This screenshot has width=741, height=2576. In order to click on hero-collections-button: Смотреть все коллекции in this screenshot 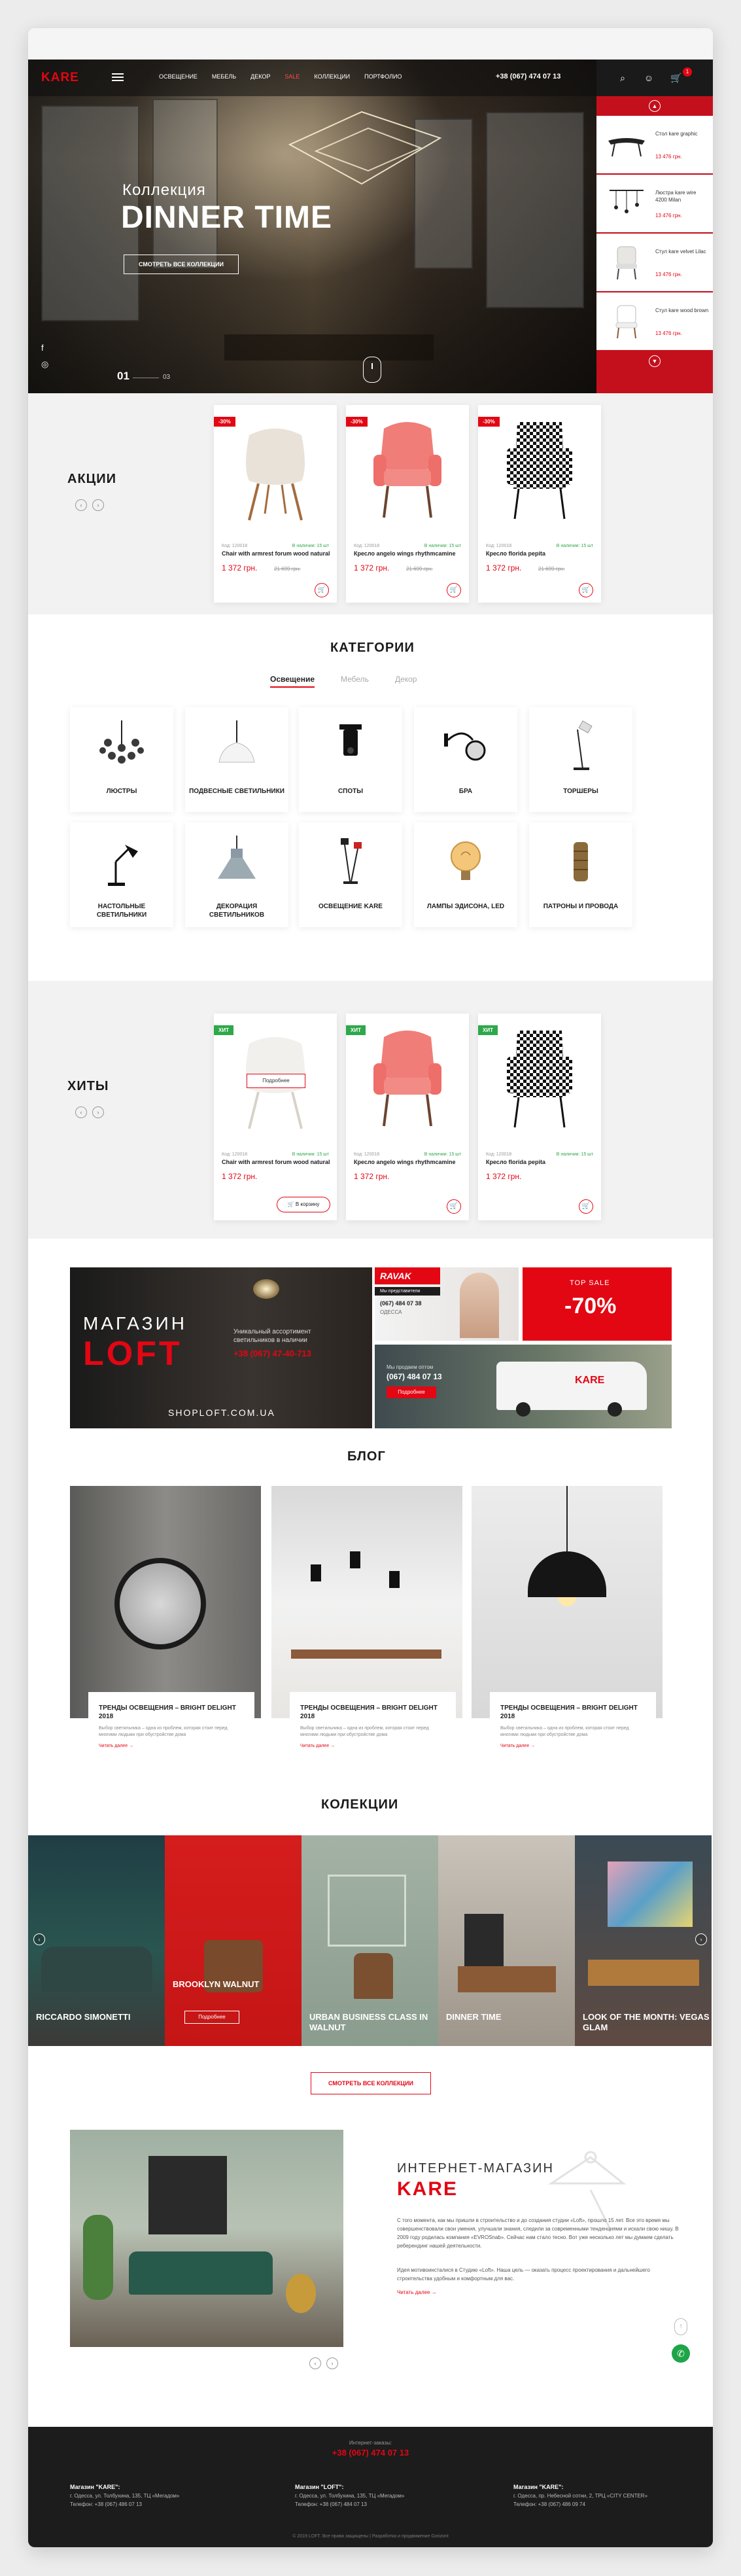, I will do `click(181, 264)`.